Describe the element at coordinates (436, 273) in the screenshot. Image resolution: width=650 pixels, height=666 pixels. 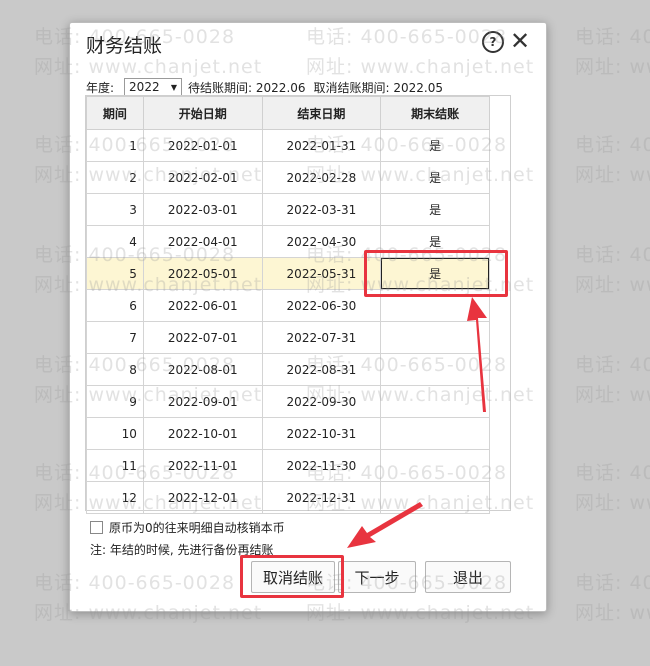
I see `annotation-highlight-closed-cell` at that location.